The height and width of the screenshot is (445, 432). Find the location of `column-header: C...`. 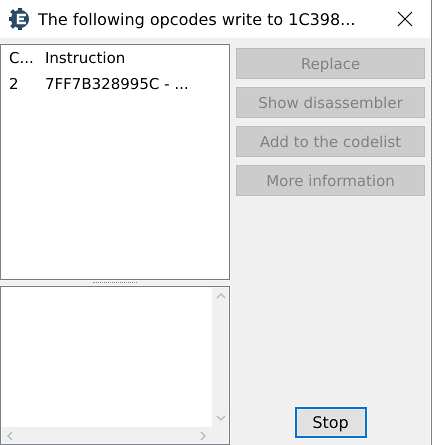

column-header: C... is located at coordinates (19, 58).